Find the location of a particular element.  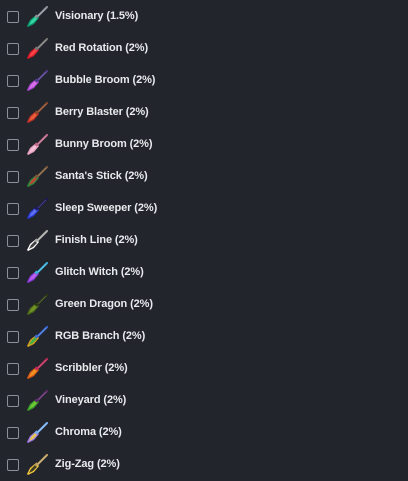

list-item: Sleep Sweeper (2%) is located at coordinates (204, 209).